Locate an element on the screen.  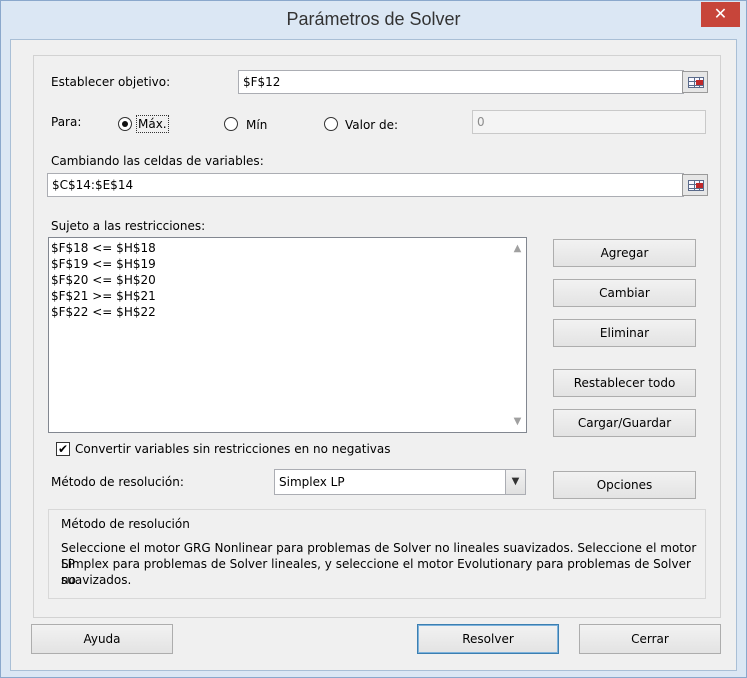
title-bar: Parámetros de Solver ✕ is located at coordinates (373, 20).